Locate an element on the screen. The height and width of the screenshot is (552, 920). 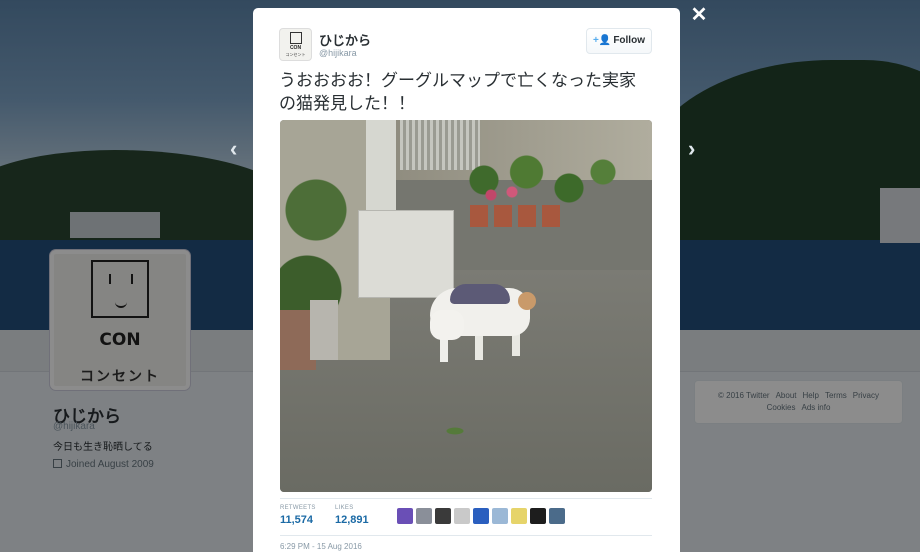
photo-pot is located at coordinates (324, 330).